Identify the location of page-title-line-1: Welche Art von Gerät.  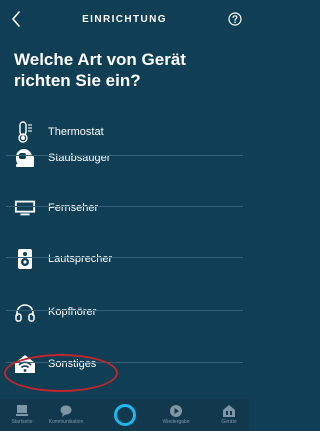
(100, 59).